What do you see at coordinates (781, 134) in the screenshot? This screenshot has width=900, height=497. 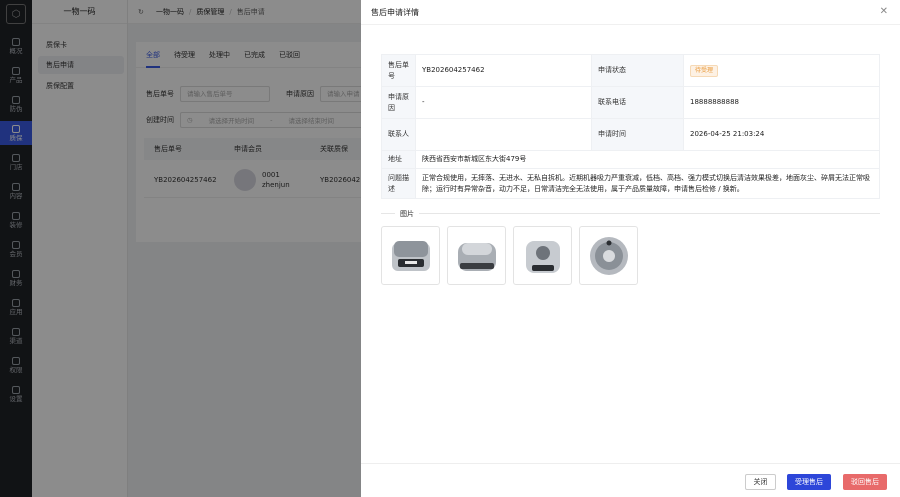 I see `apply-time-value: 2026-04-25 21:03:24` at bounding box center [781, 134].